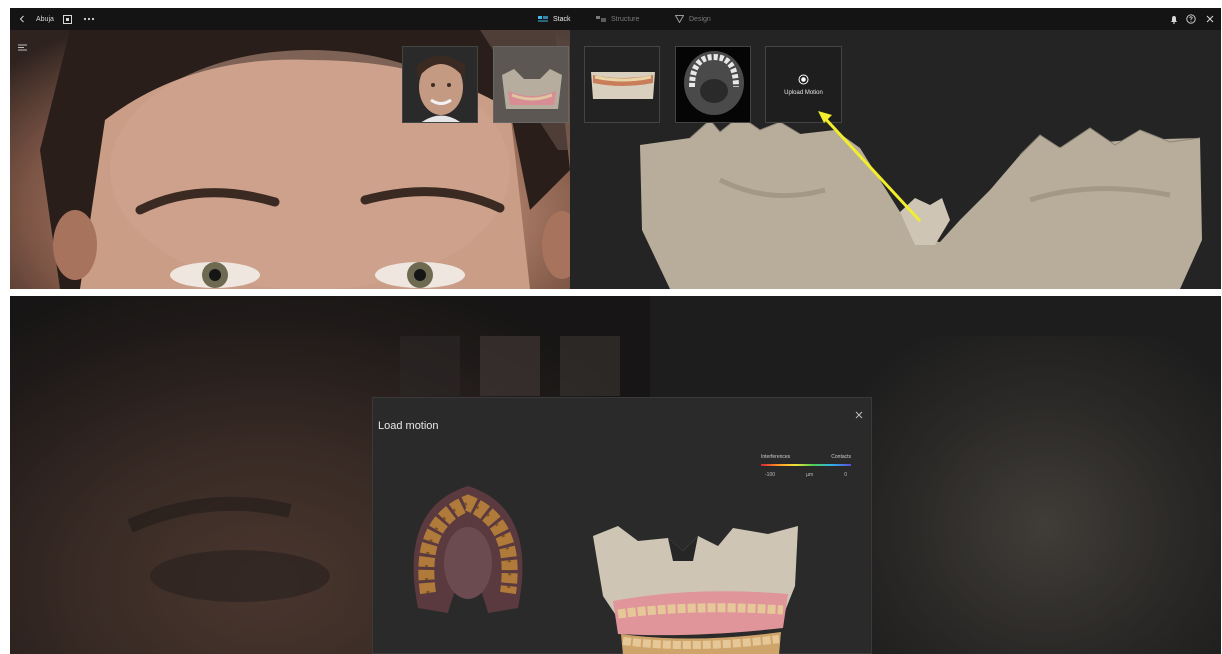 The height and width of the screenshot is (654, 1222). Describe the element at coordinates (806, 465) in the screenshot. I see `legend-color-bar` at that location.